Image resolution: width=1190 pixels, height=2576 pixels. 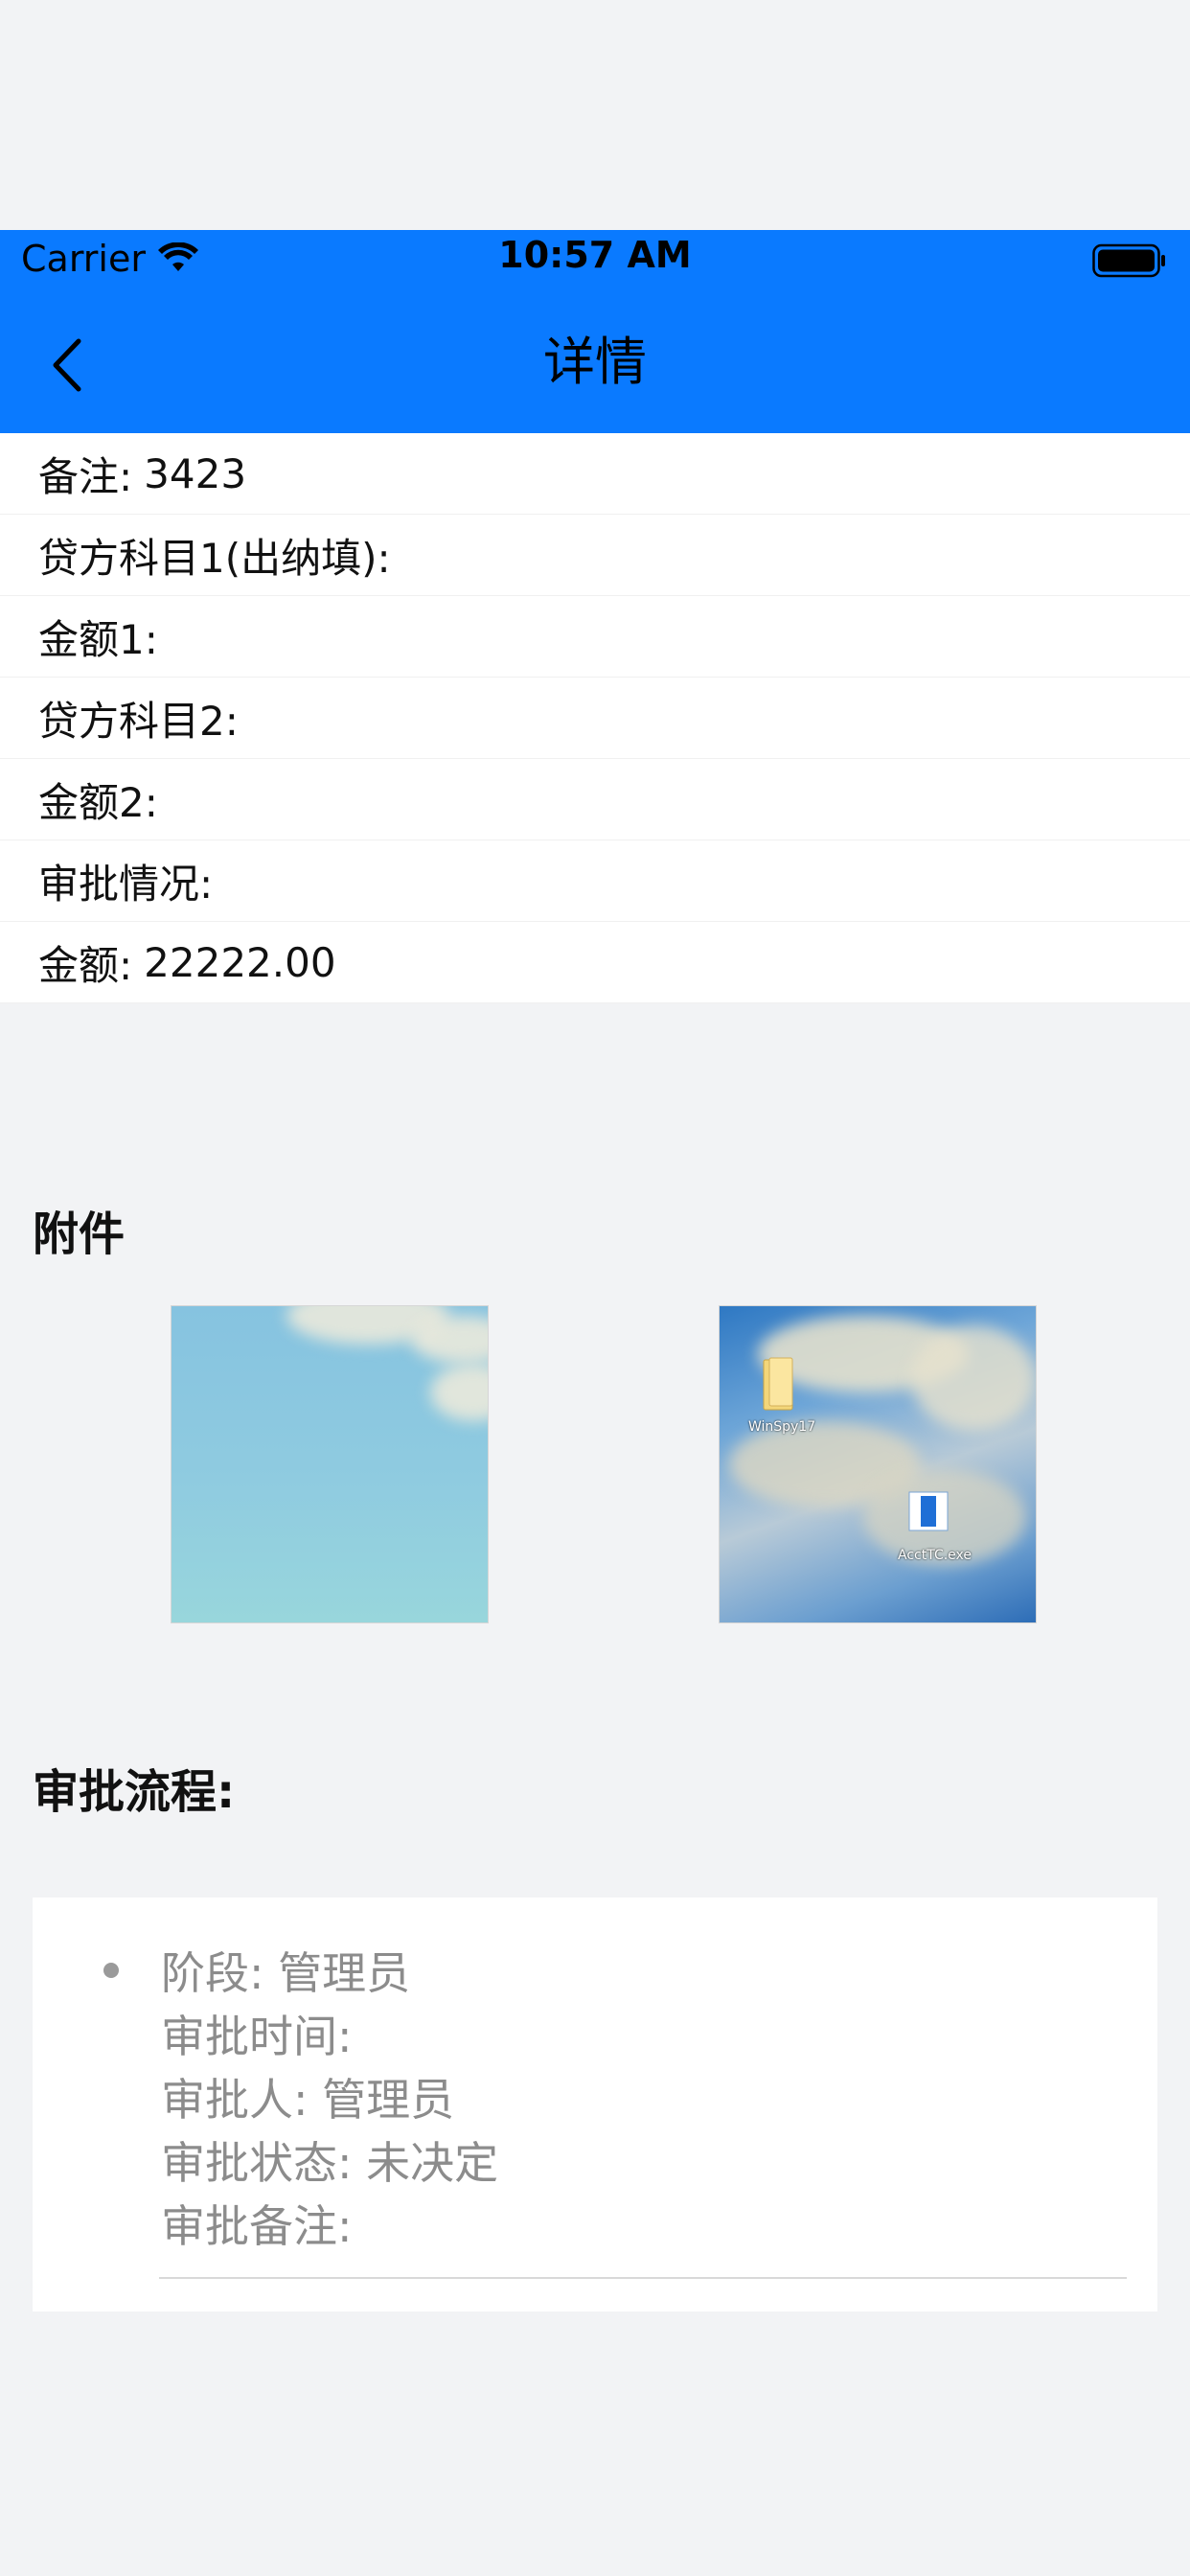 I want to click on approval-remark: 审批备注:, so click(x=257, y=2226).